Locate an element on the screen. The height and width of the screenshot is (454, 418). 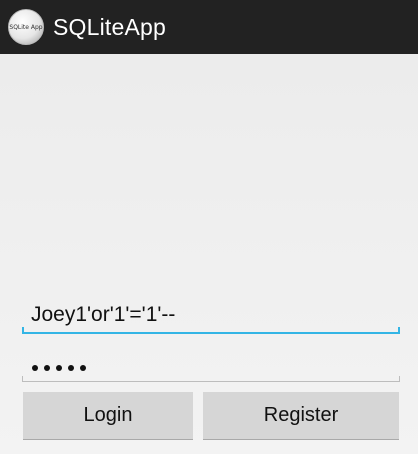
app-title: SQLiteApp is located at coordinates (110, 26).